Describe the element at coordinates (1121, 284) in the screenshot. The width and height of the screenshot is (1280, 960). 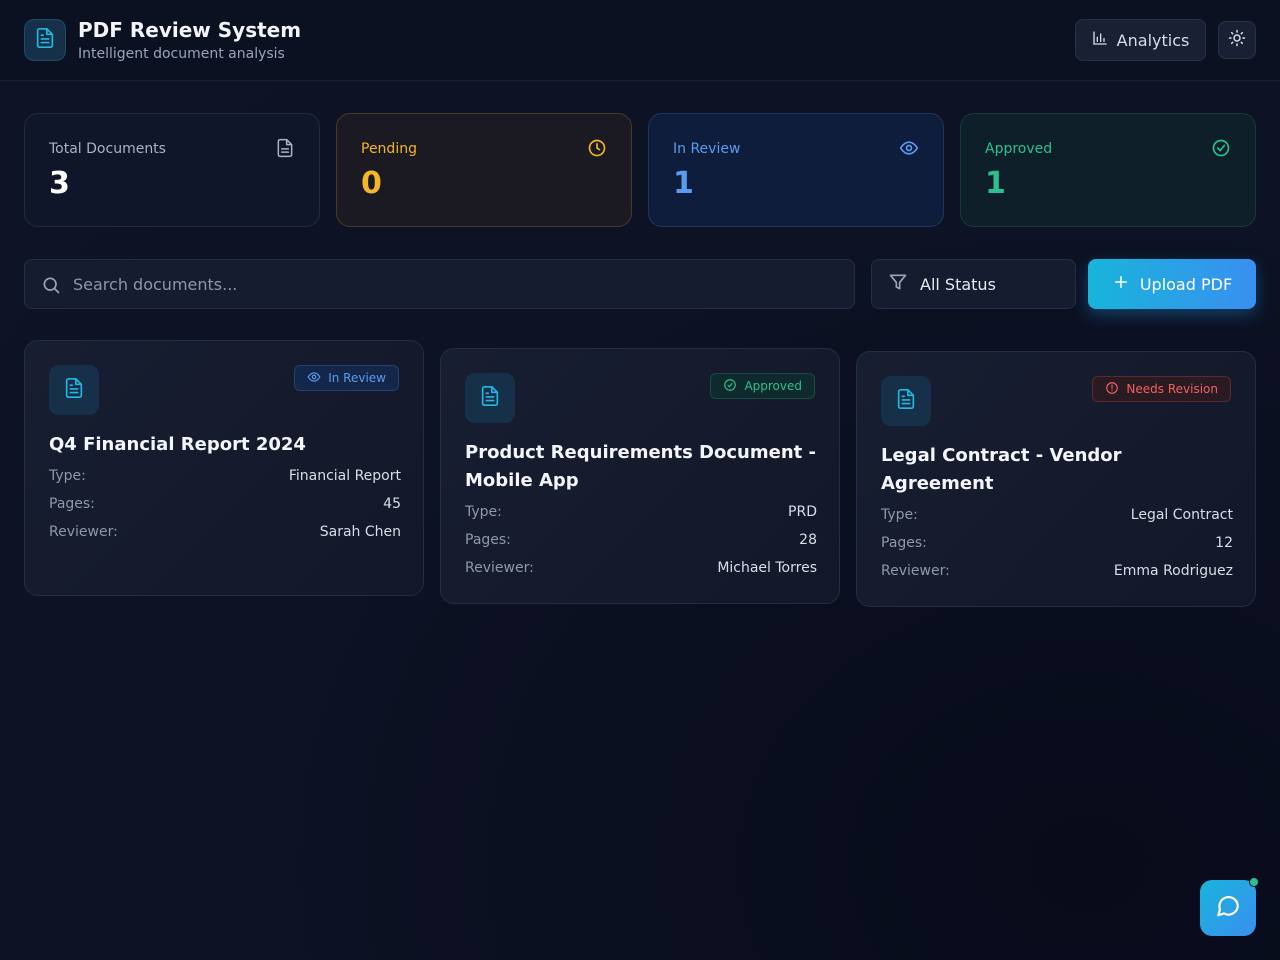
I see `plus-icon` at that location.